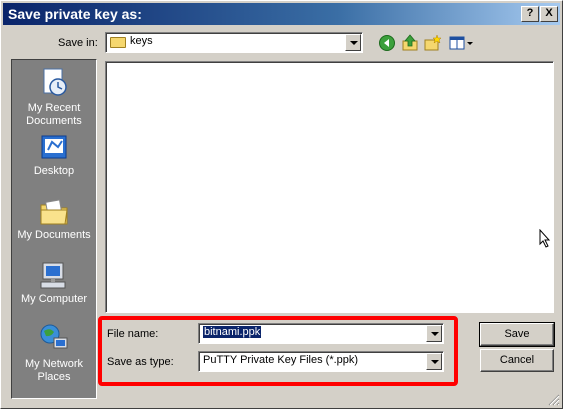 This screenshot has width=563, height=409. What do you see at coordinates (54, 97) in the screenshot?
I see `place-my-recent-documents: My Recent Documents` at bounding box center [54, 97].